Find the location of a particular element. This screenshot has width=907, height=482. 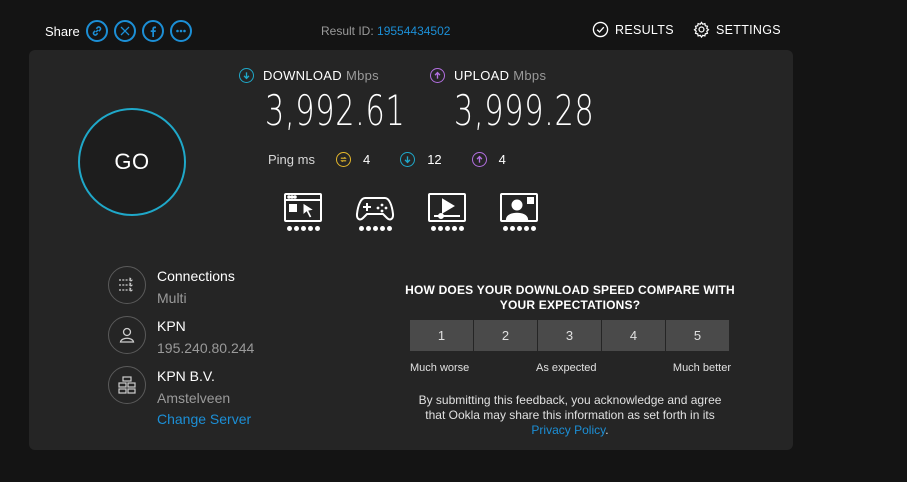

use-case-ratings is located at coordinates (427, 211).